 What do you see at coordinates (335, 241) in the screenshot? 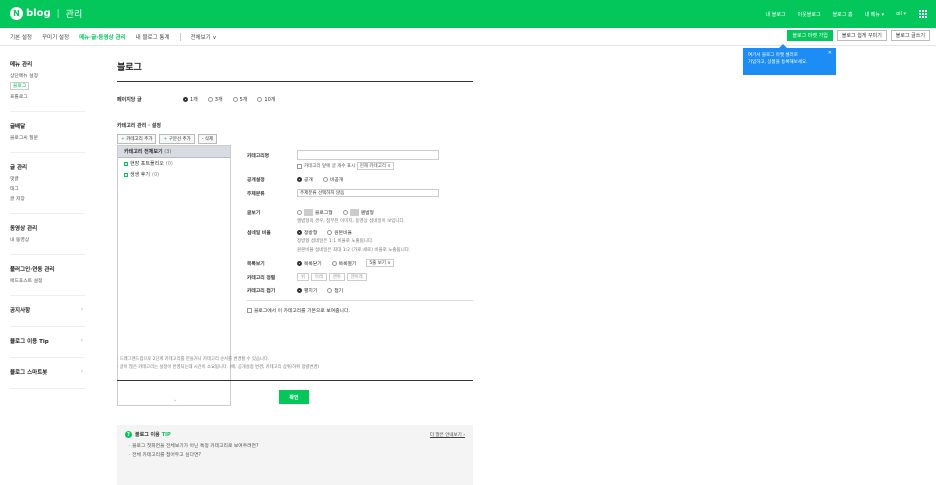
I see `thumbnail-note1: 정방형 섬네일은 1:1 비율로 노출됩니다.` at bounding box center [335, 241].